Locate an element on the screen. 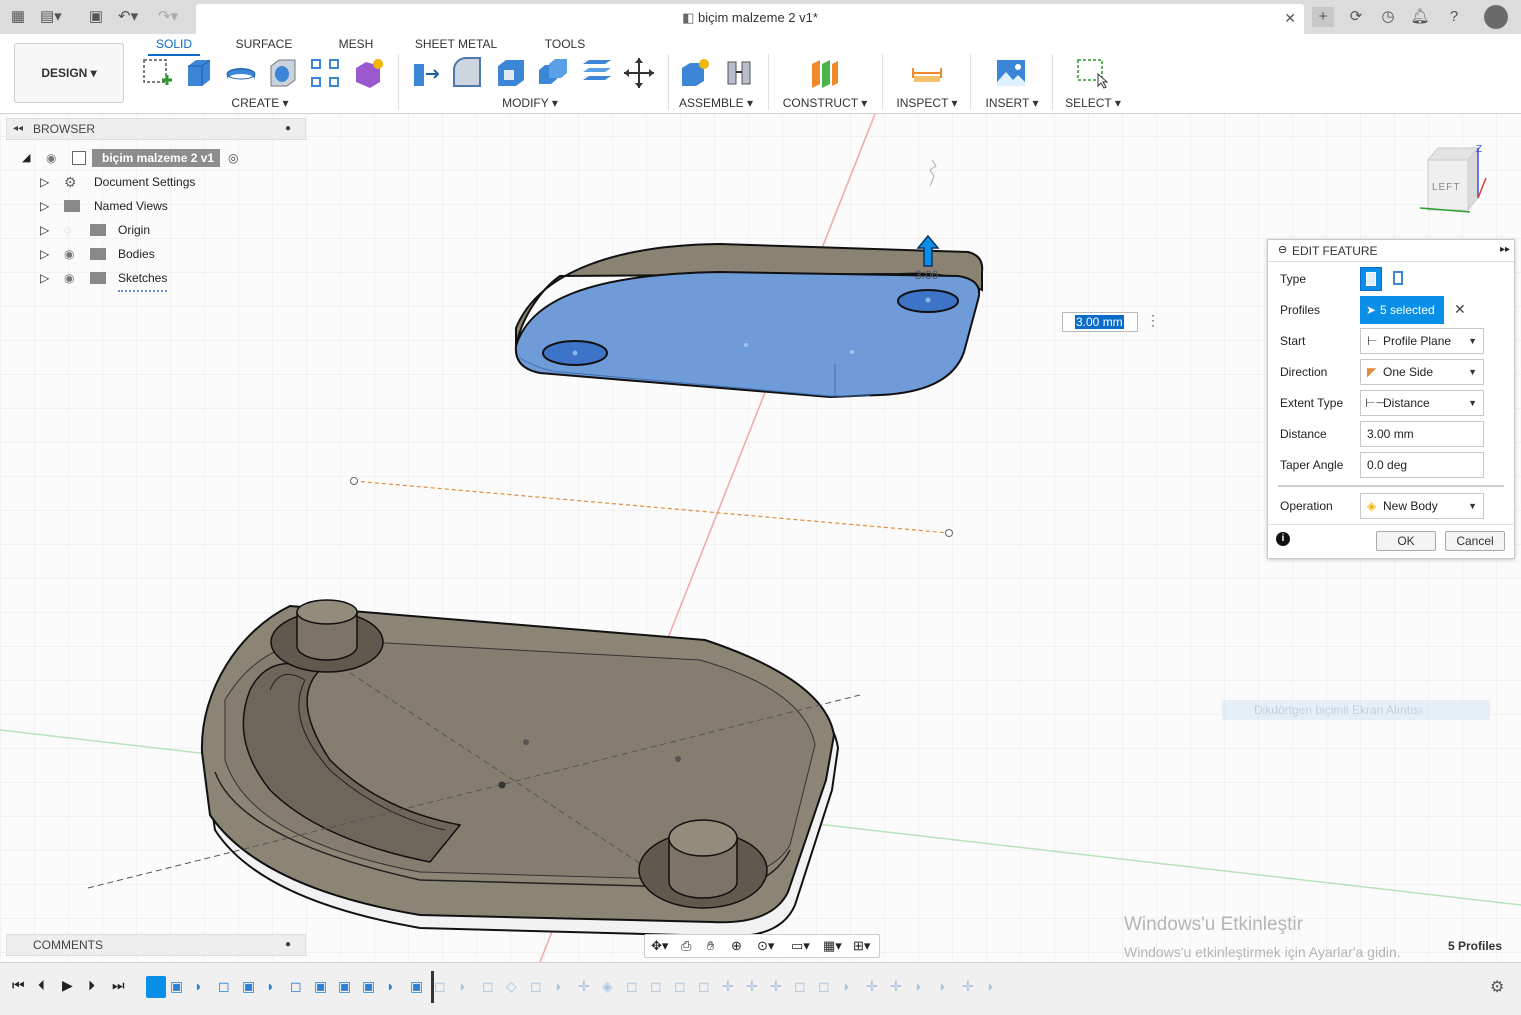  pan-icon: ✋︎ is located at coordinates (710, 946).